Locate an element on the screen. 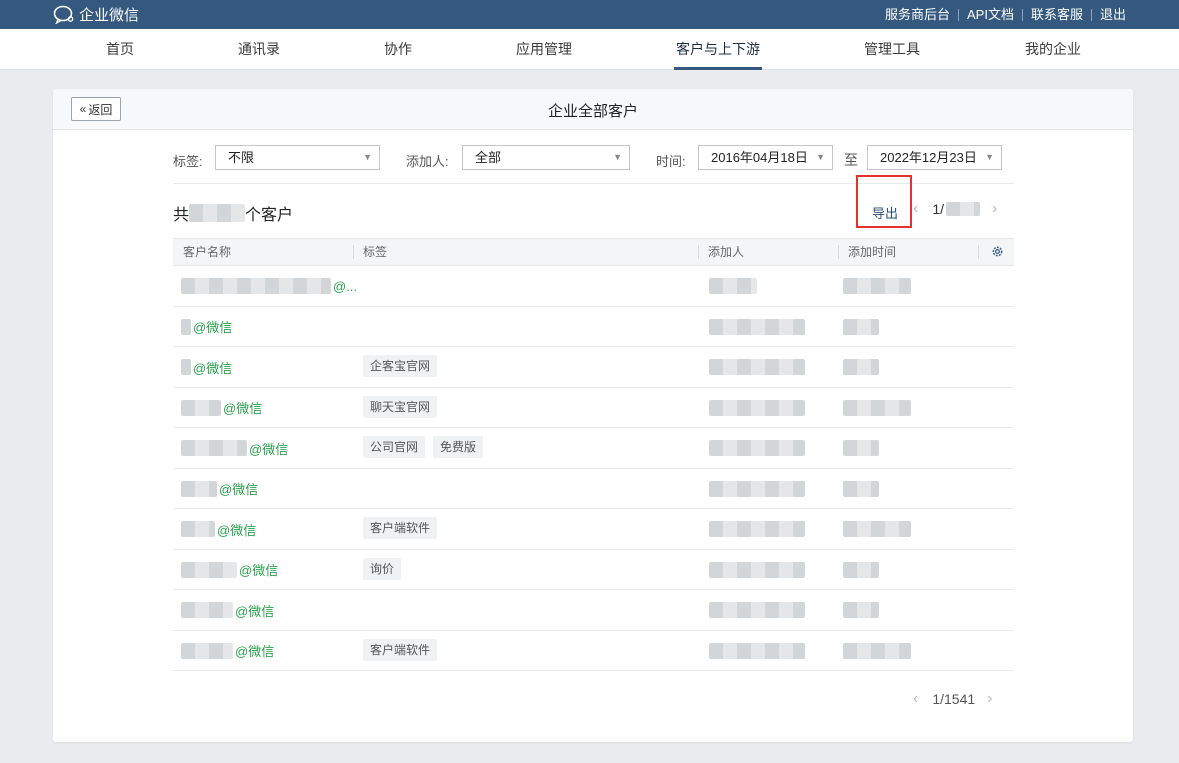 The height and width of the screenshot is (763, 1179). customer-tags: 企客宝官网 is located at coordinates (400, 366).